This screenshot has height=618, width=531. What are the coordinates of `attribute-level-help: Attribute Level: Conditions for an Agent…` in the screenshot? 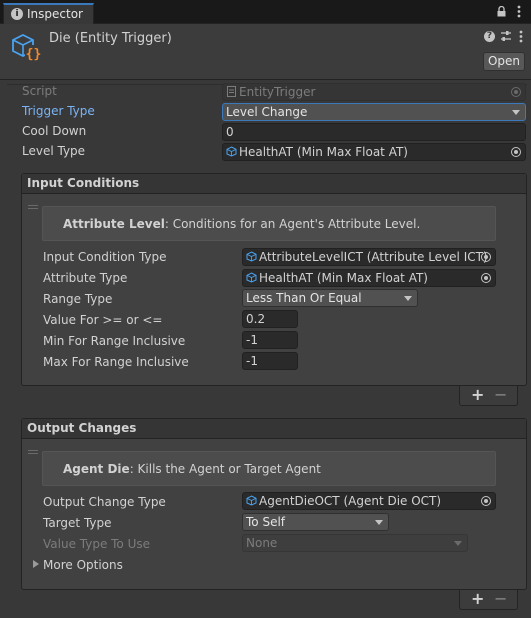 It's located at (269, 223).